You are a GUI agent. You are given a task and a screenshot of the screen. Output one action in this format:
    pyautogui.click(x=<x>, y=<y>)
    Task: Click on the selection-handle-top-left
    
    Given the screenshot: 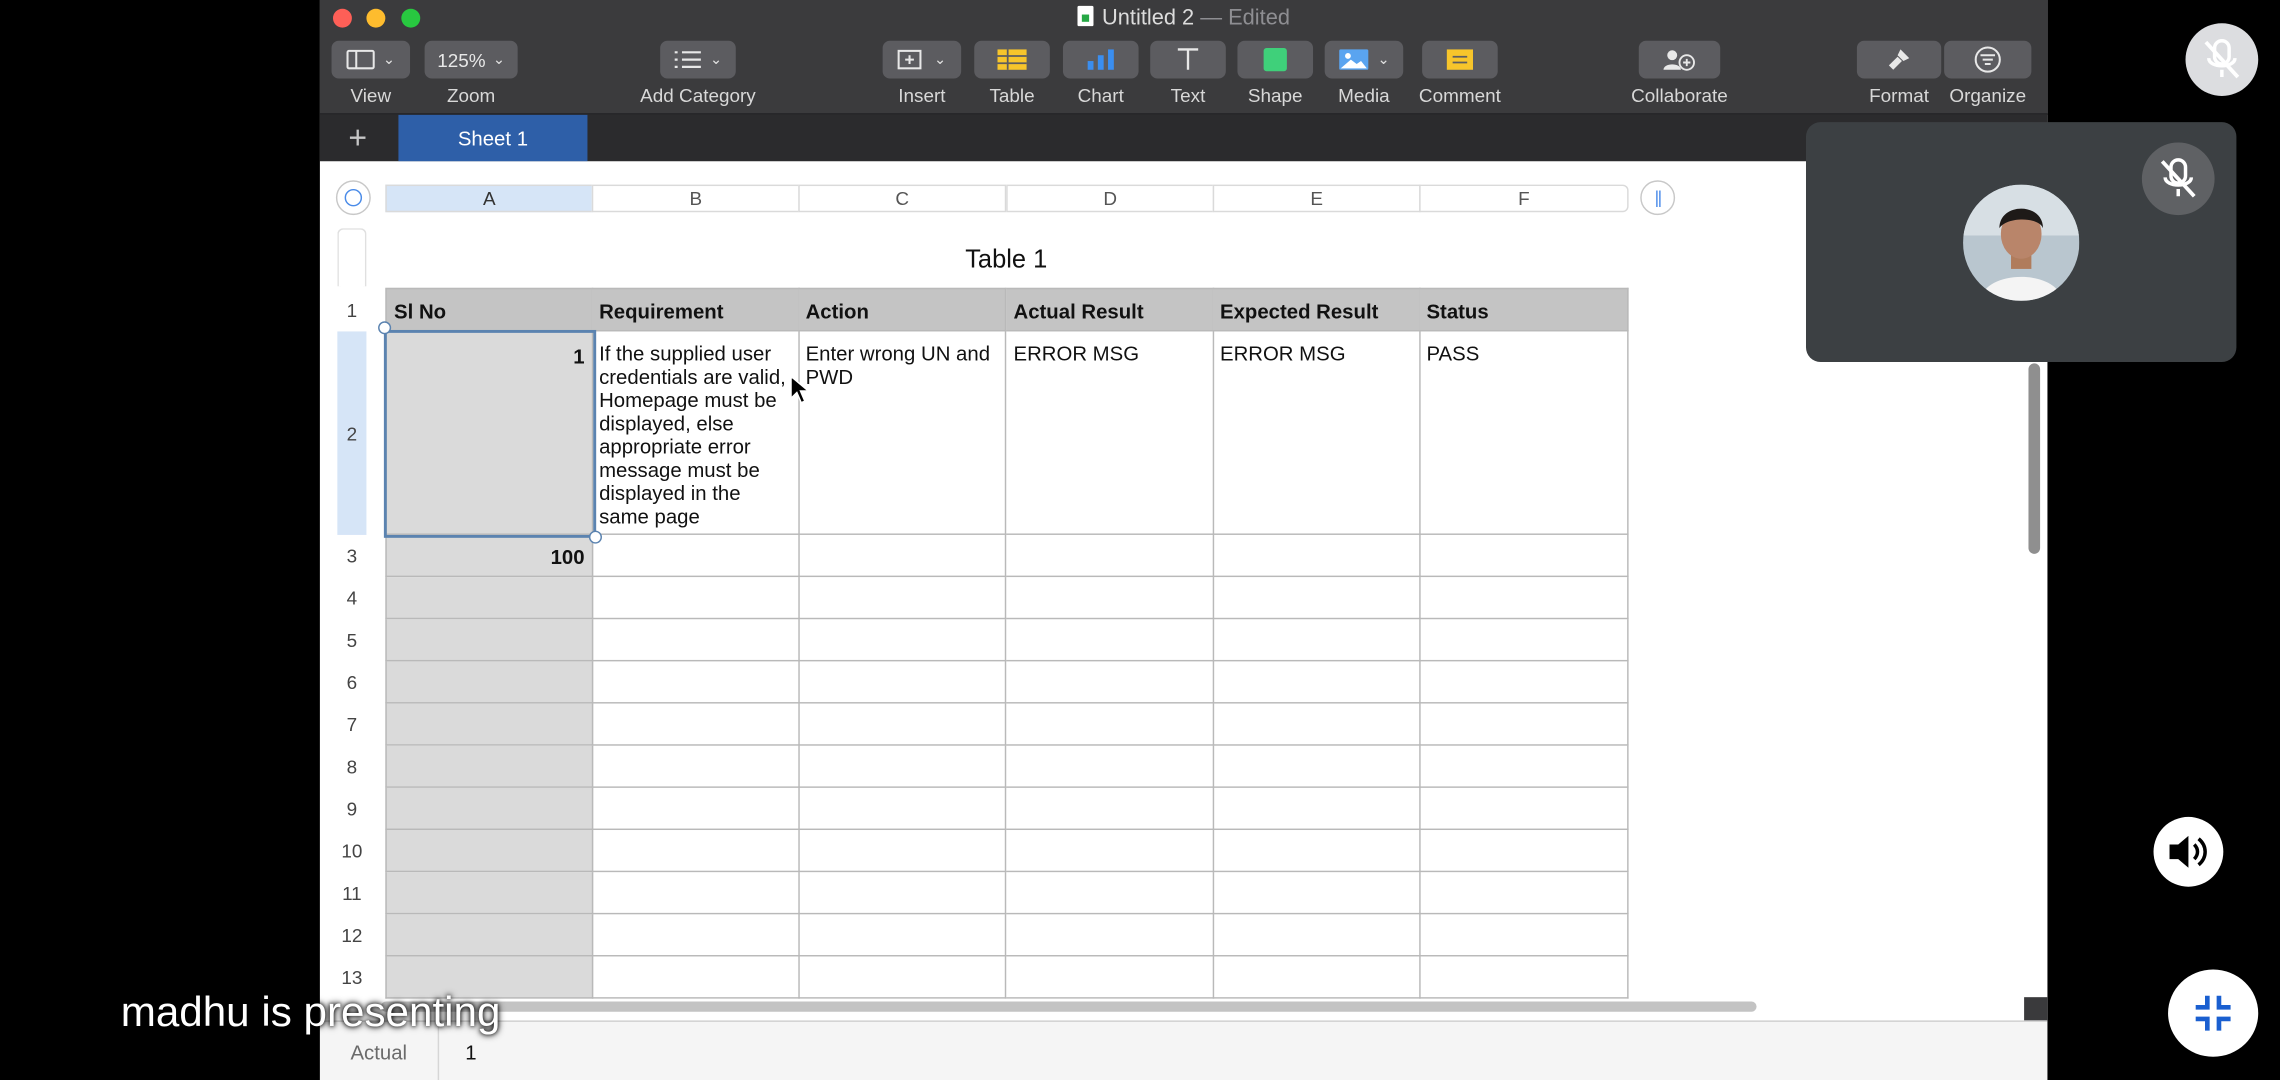 What is the action you would take?
    pyautogui.click(x=385, y=328)
    